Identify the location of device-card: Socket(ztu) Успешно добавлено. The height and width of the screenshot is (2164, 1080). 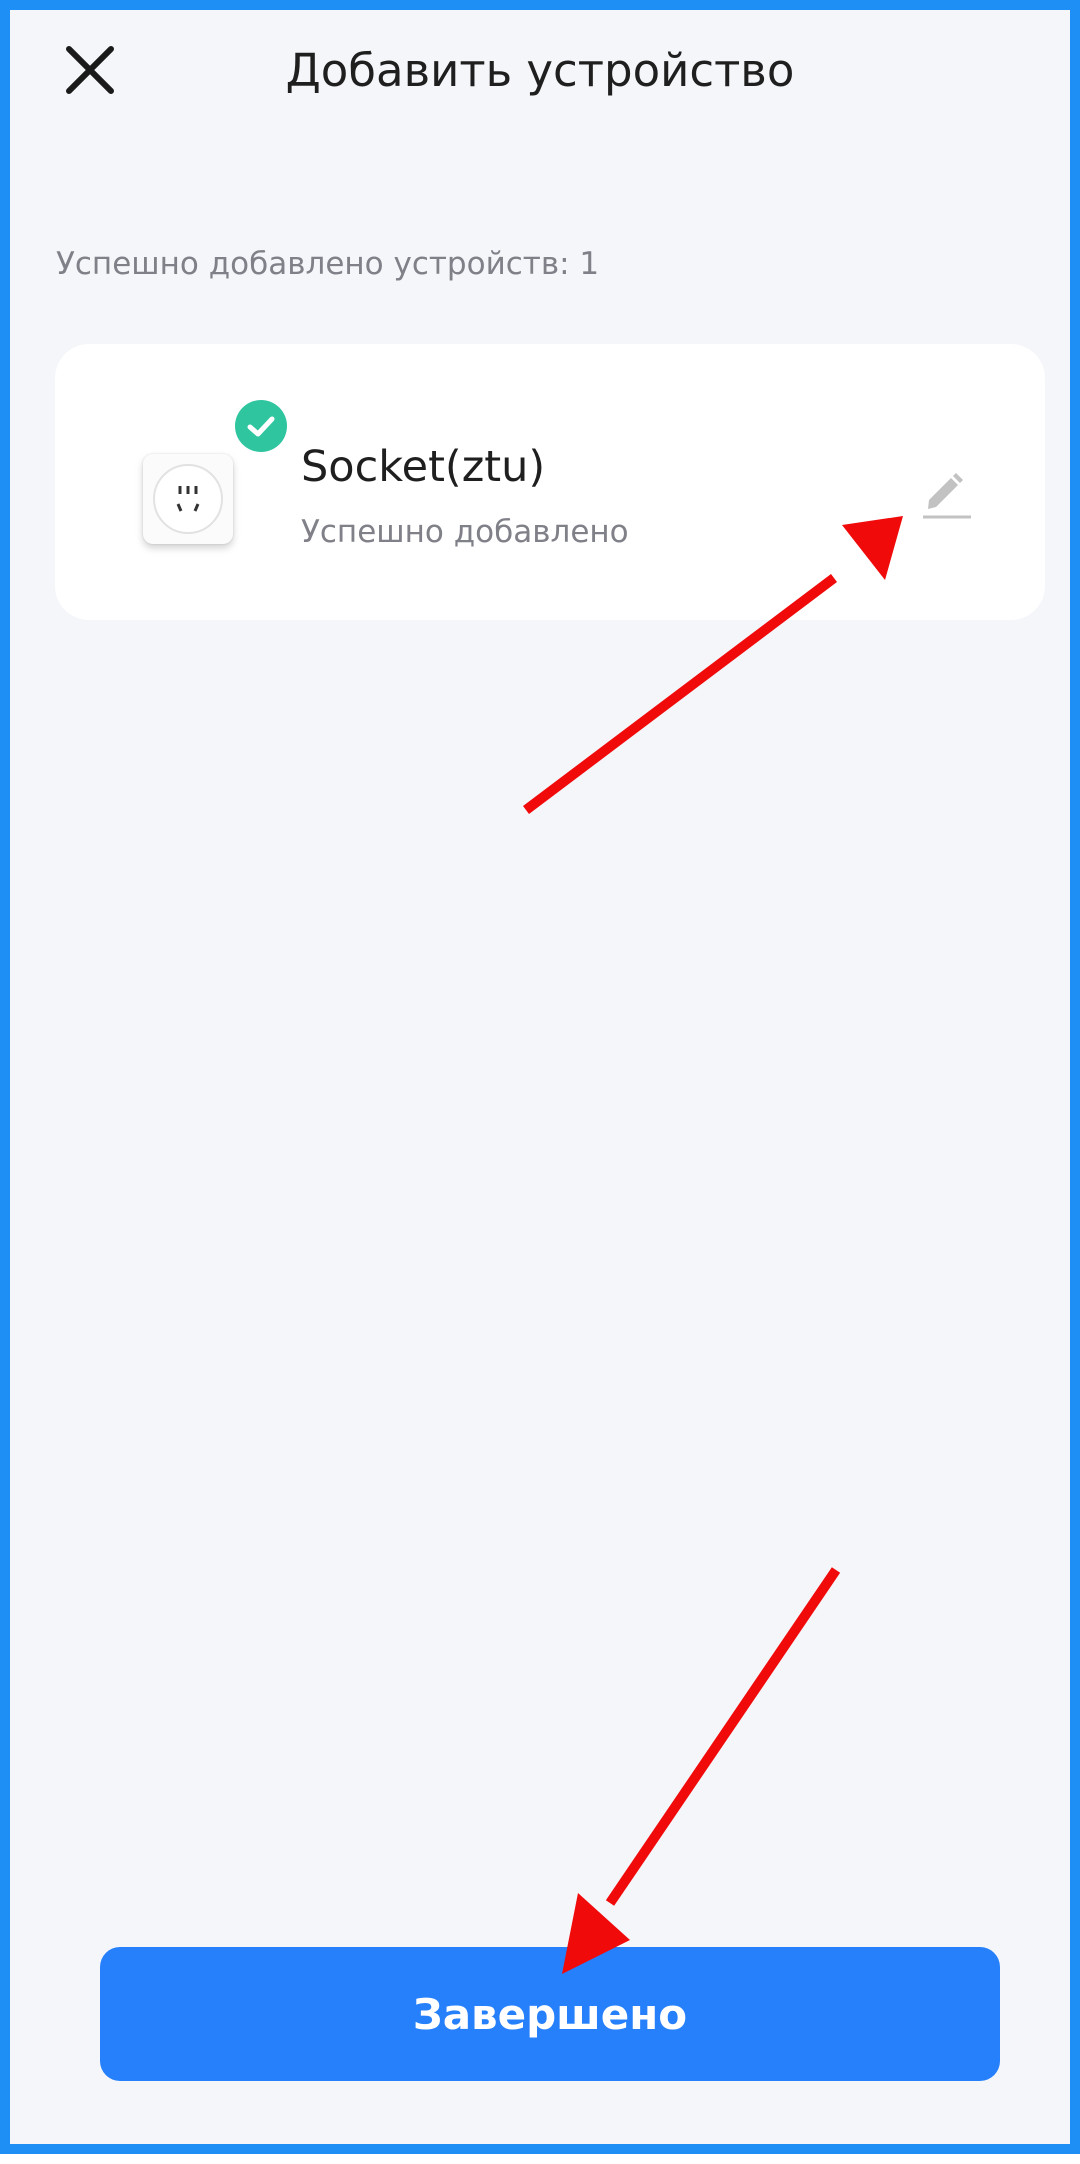
(550, 482).